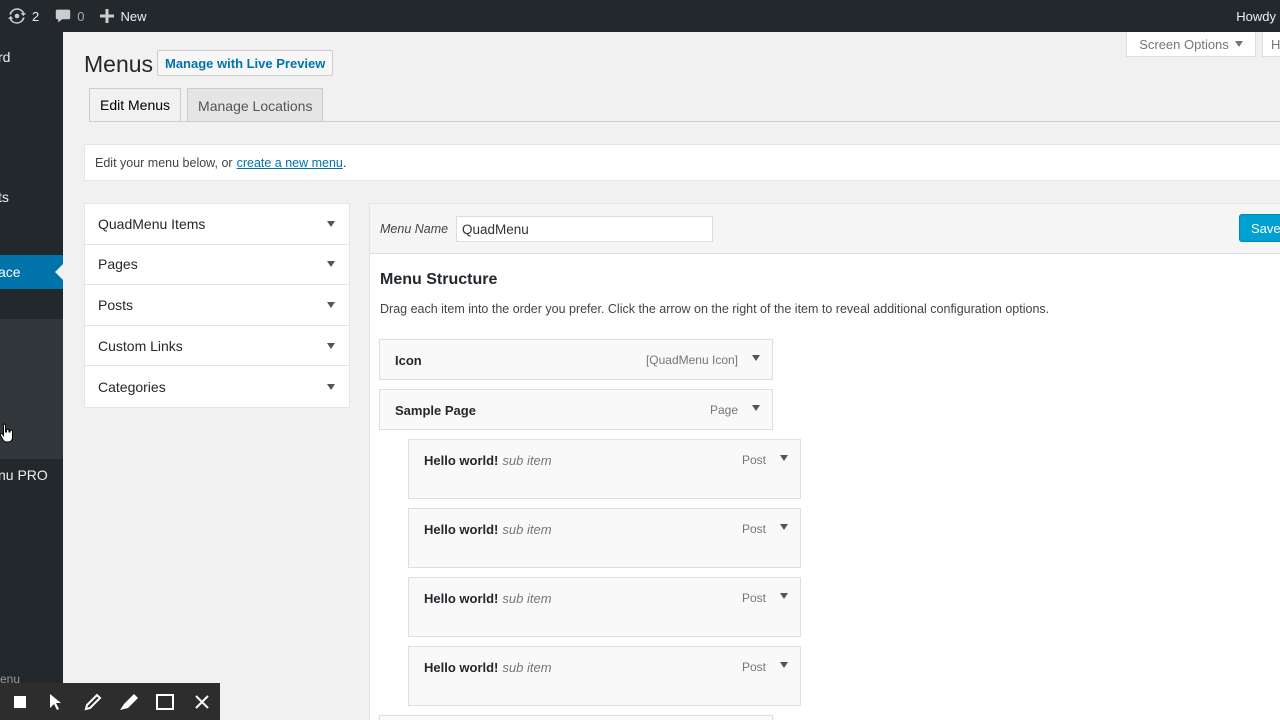 The width and height of the screenshot is (1280, 720). I want to click on accordion-label: Posts, so click(116, 304).